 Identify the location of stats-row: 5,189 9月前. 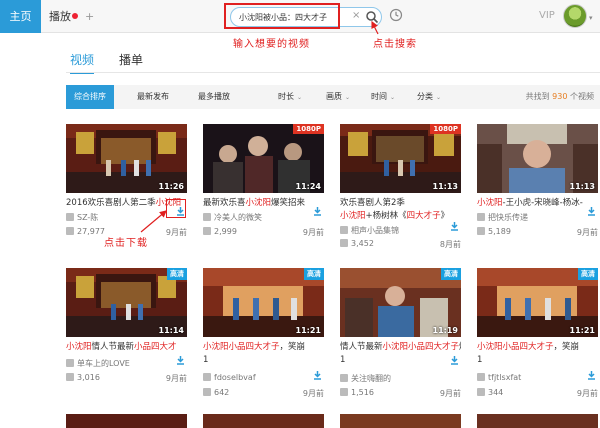
(537, 232).